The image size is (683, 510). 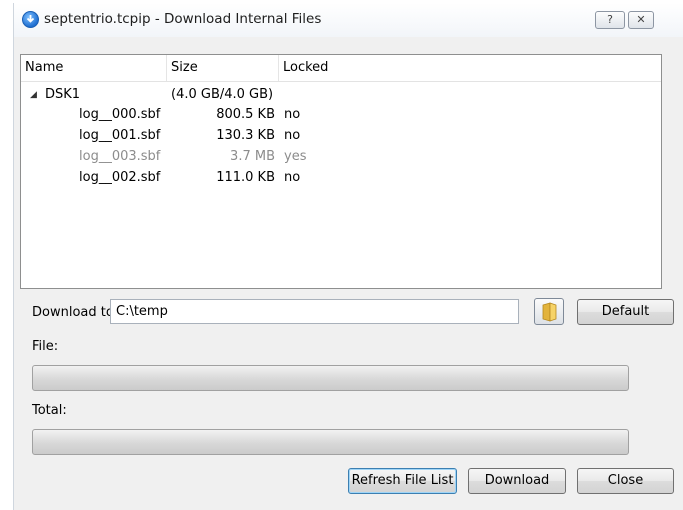 What do you see at coordinates (245, 114) in the screenshot?
I see `file-size: 800.5 KB` at bounding box center [245, 114].